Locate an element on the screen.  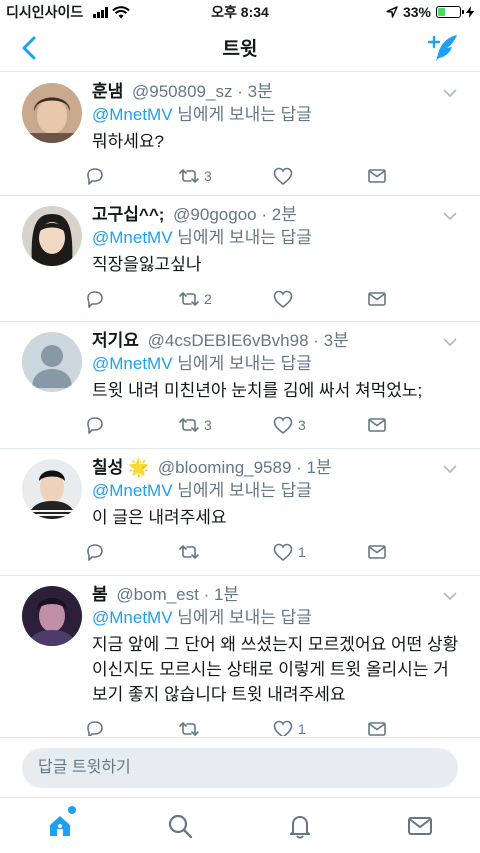
tweet-author-name: 저기요 is located at coordinates (115, 340).